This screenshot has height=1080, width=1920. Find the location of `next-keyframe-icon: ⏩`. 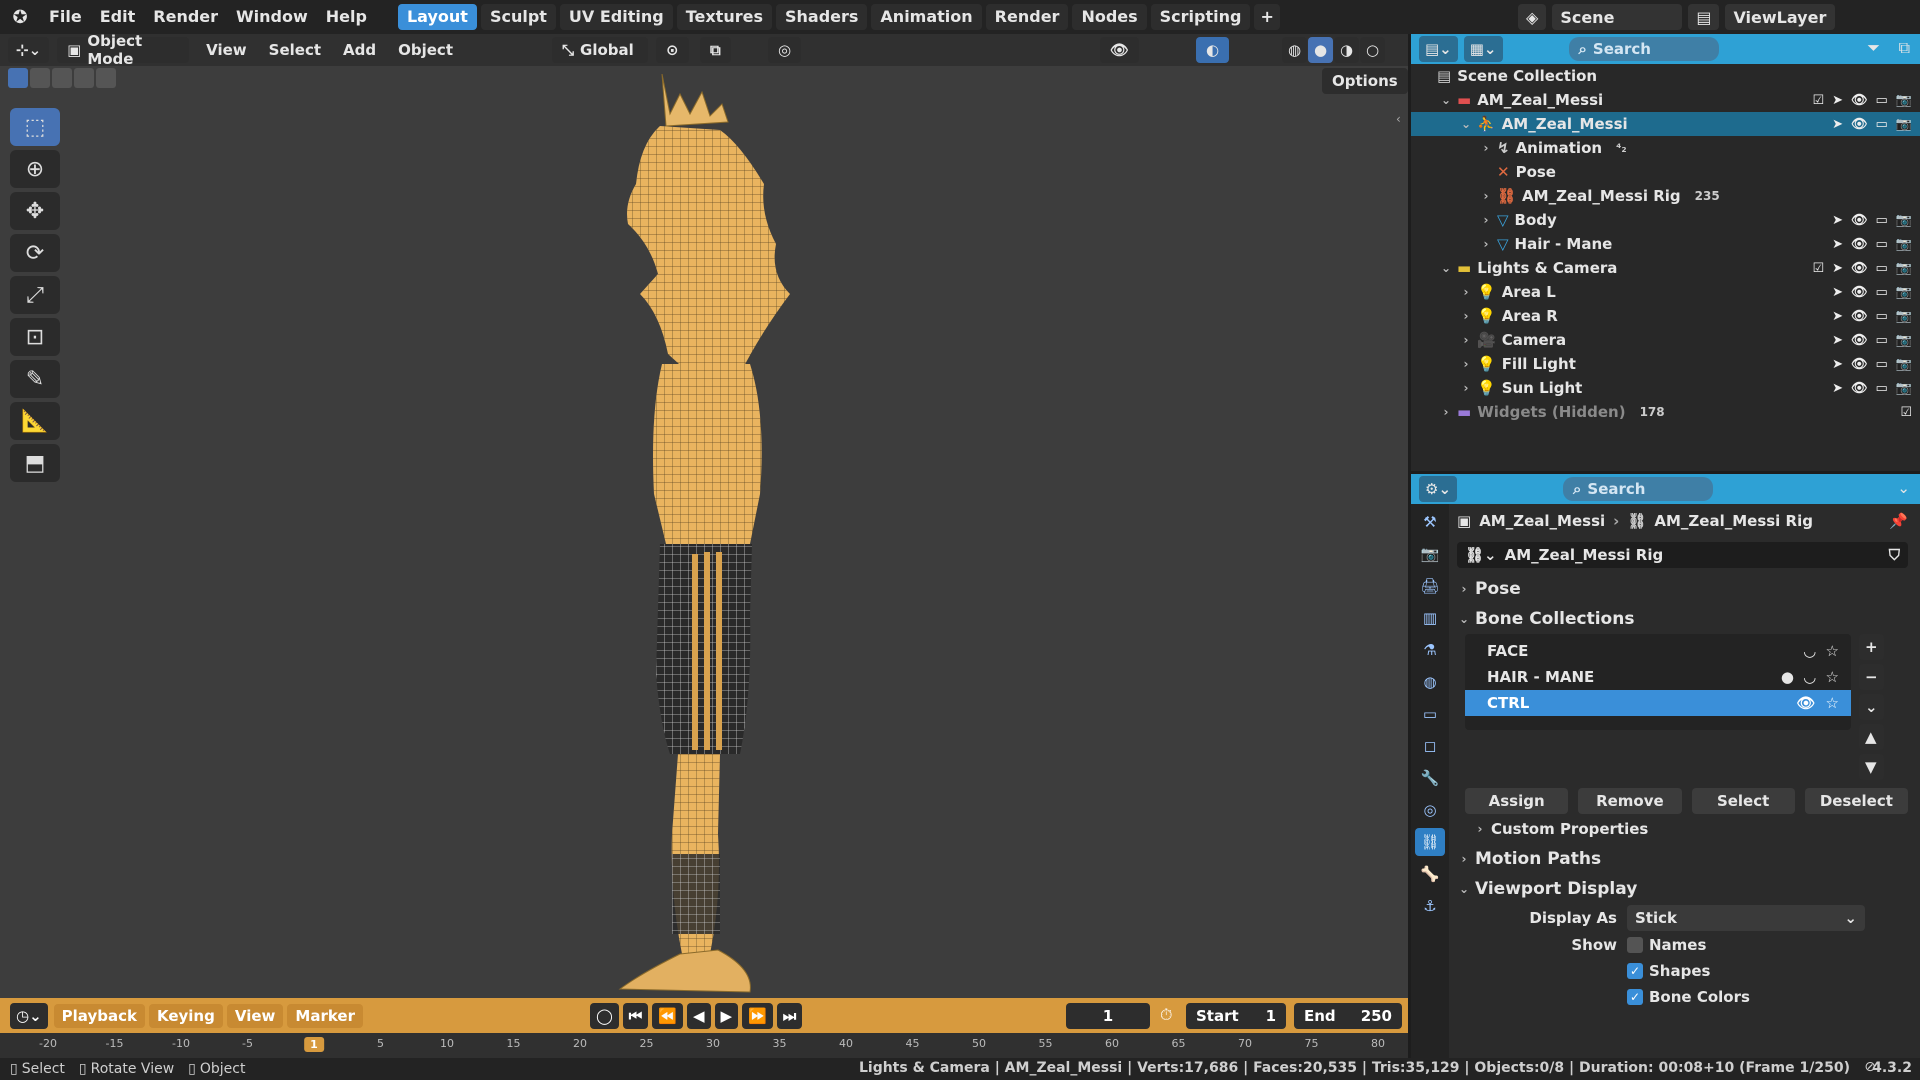

next-keyframe-icon: ⏩ is located at coordinates (757, 1016).